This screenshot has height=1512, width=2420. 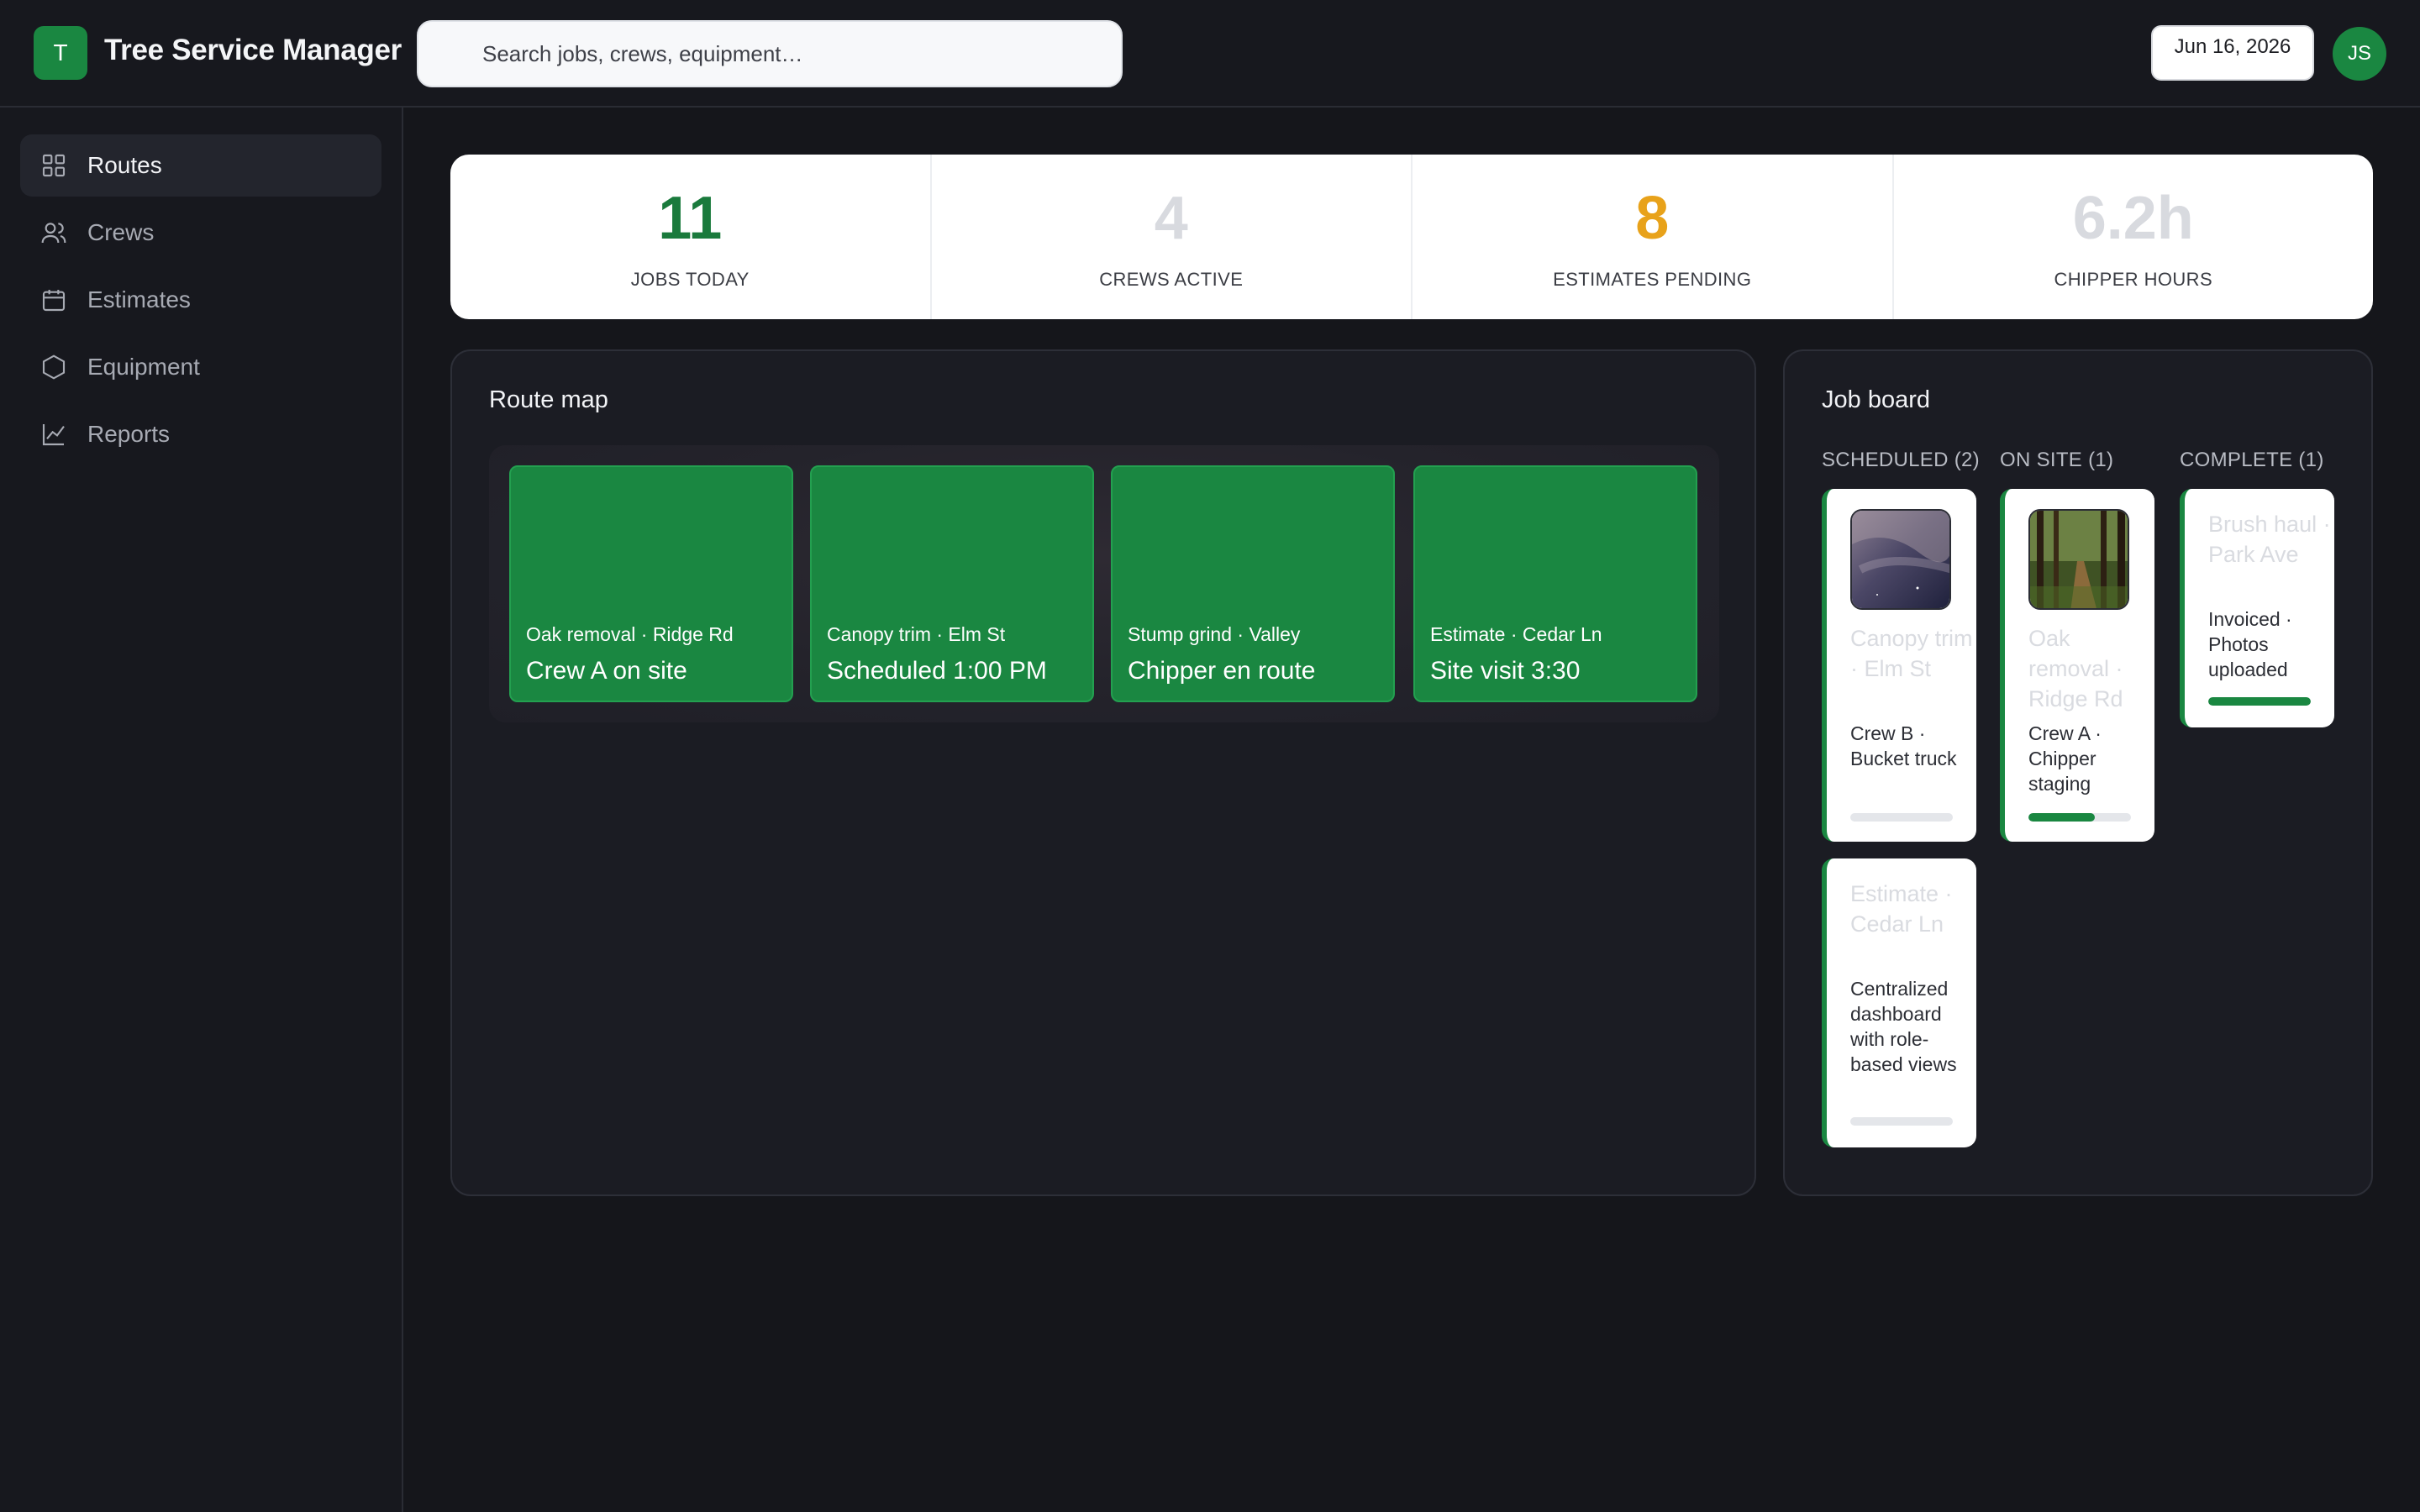 What do you see at coordinates (2065, 758) in the screenshot?
I see `job-card-description: Crew A · Chipper staging` at bounding box center [2065, 758].